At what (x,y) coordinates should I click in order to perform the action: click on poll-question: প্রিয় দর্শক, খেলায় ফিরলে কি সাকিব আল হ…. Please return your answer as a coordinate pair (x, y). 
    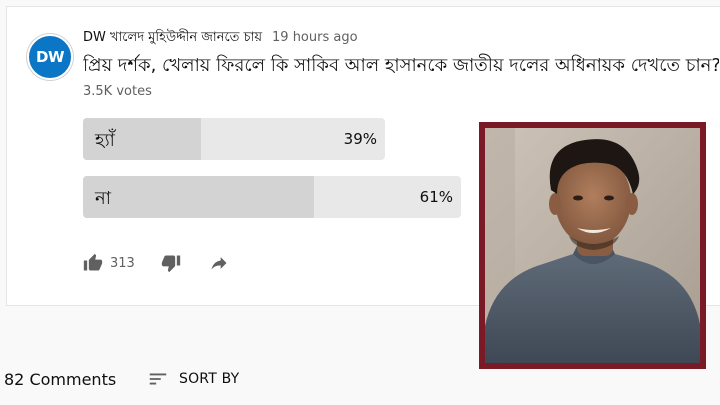
    Looking at the image, I should click on (401, 65).